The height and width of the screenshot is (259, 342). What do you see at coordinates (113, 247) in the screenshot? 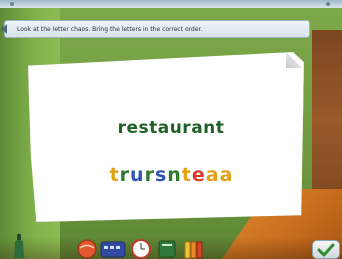
I see `keyboard-icon` at bounding box center [113, 247].